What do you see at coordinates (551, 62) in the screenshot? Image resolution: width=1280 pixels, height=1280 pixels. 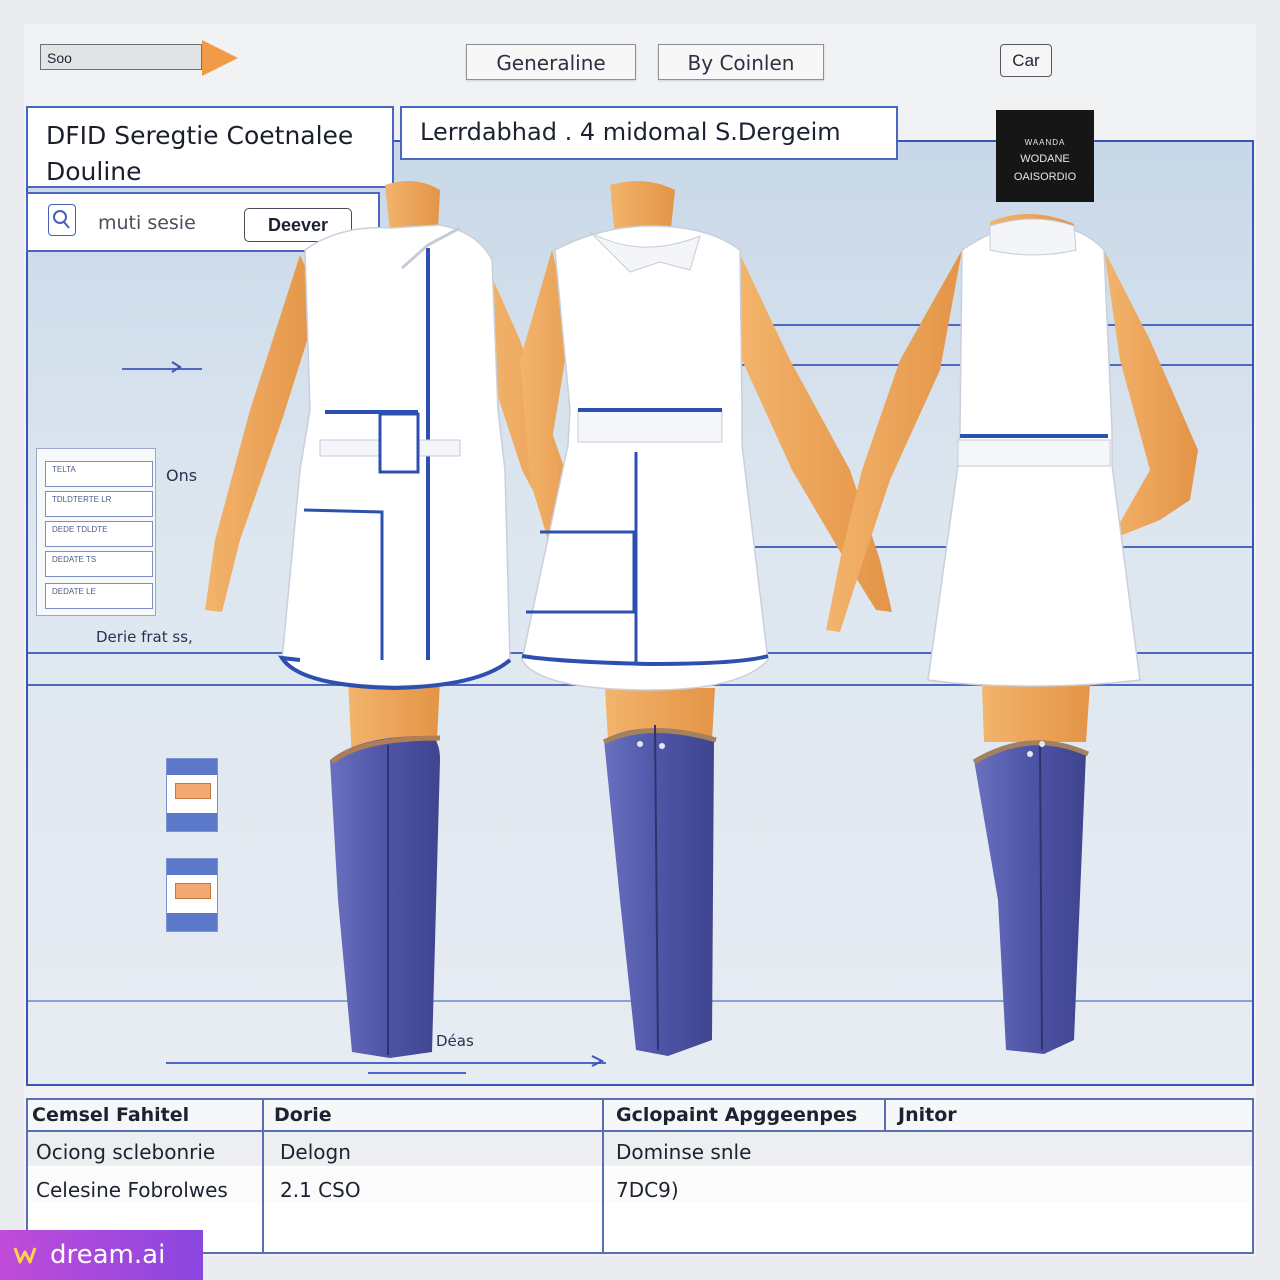 I see `generaline-button: Generaline` at bounding box center [551, 62].